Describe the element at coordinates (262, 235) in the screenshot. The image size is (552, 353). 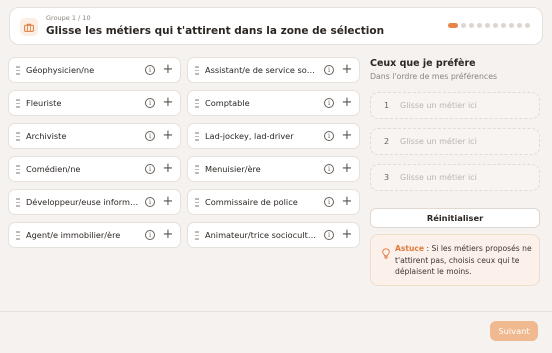
I see `job-label: Animateur/trice socioculturel/le` at that location.